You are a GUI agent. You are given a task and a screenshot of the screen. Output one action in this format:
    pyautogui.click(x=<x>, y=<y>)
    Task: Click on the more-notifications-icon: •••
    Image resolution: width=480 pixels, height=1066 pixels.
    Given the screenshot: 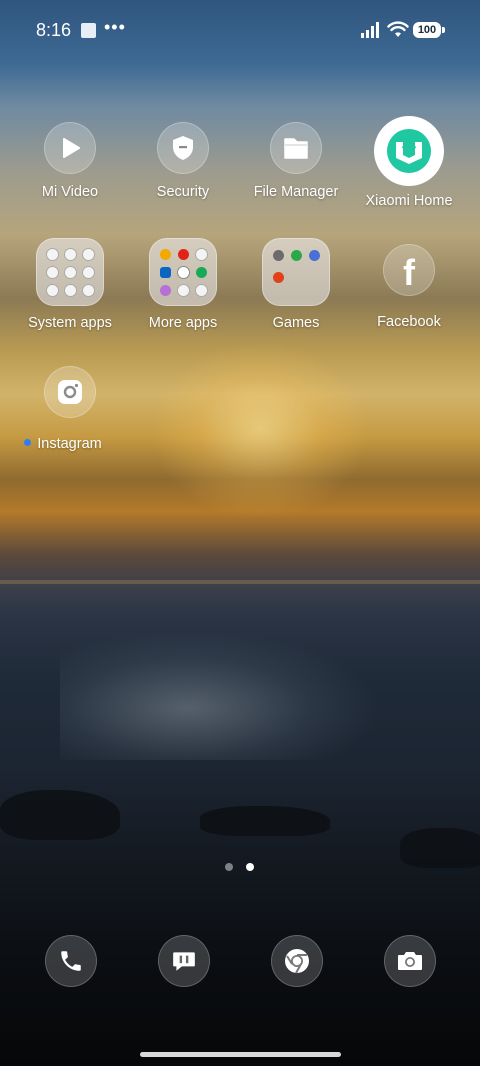 What is the action you would take?
    pyautogui.click(x=115, y=27)
    